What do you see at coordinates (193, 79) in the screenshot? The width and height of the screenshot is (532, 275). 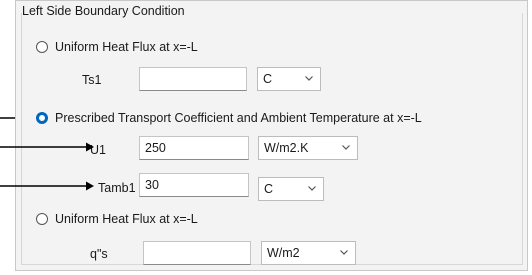 I see `ts1-input` at bounding box center [193, 79].